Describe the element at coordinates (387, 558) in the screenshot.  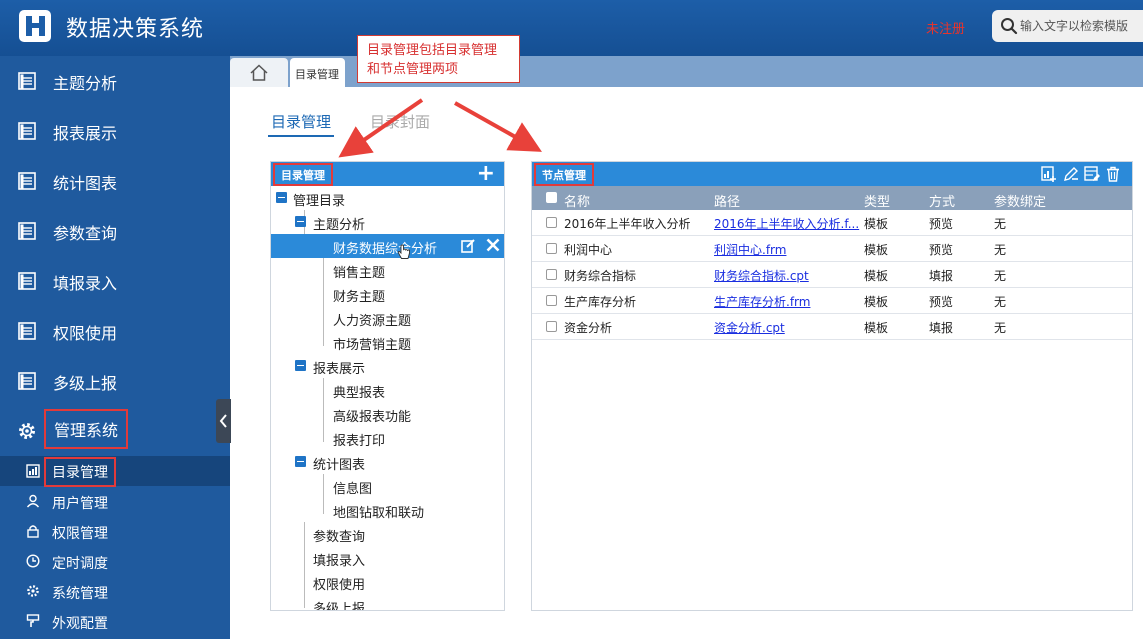
I see `tree-node-leaf: 填报录入` at that location.